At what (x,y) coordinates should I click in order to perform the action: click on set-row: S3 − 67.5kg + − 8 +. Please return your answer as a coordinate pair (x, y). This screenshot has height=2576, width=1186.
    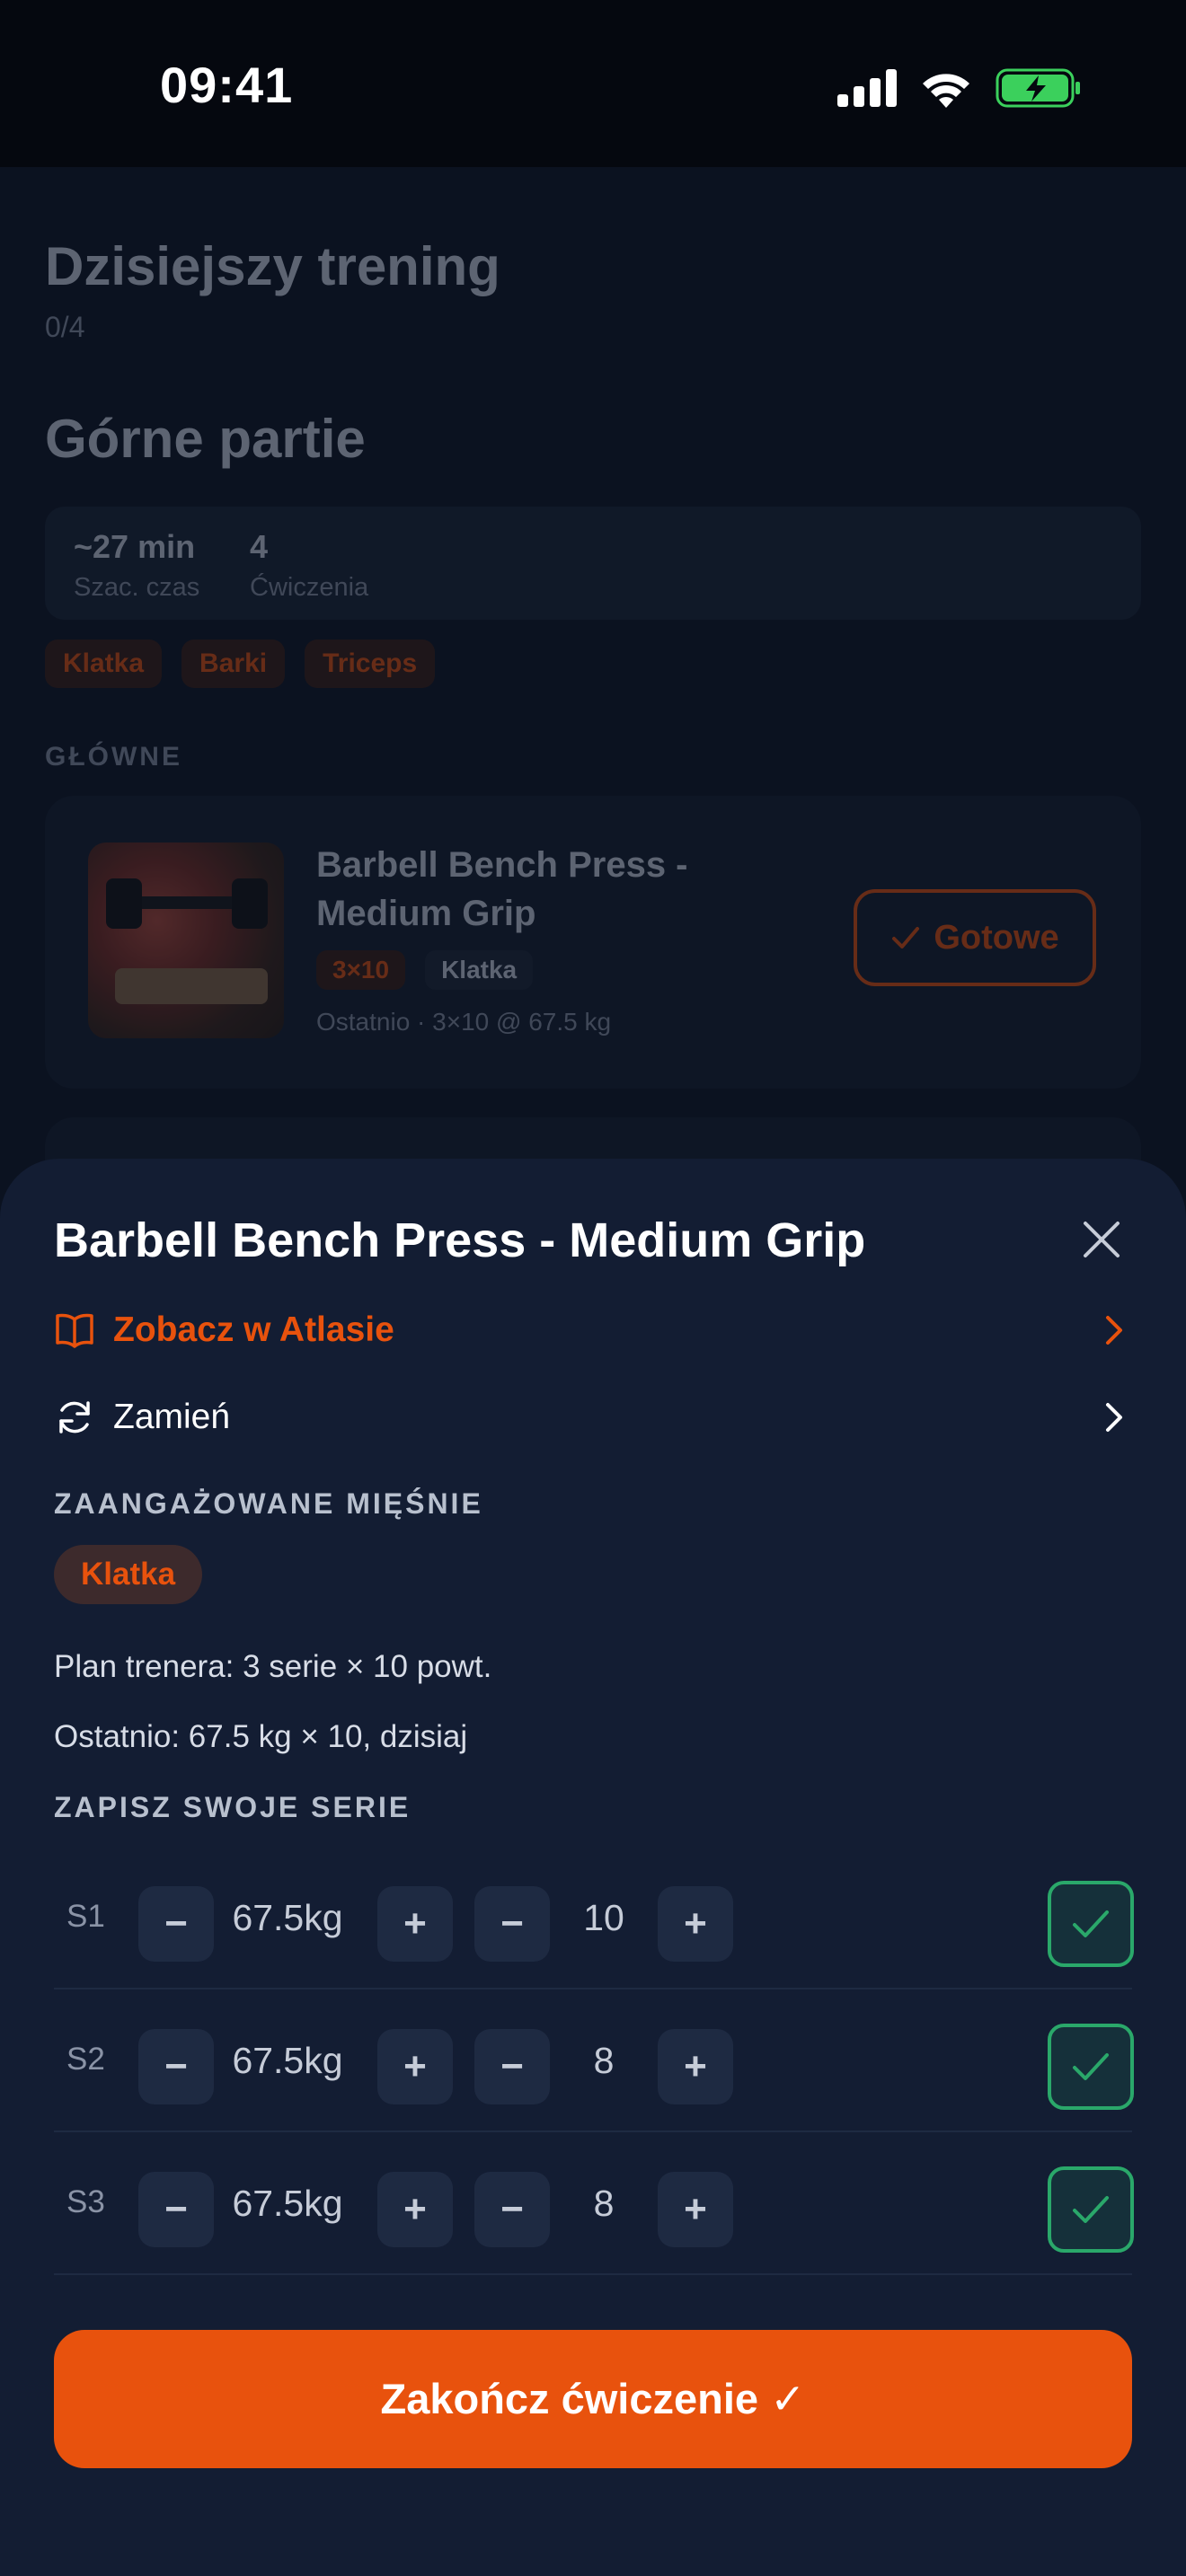
    Looking at the image, I should click on (594, 2203).